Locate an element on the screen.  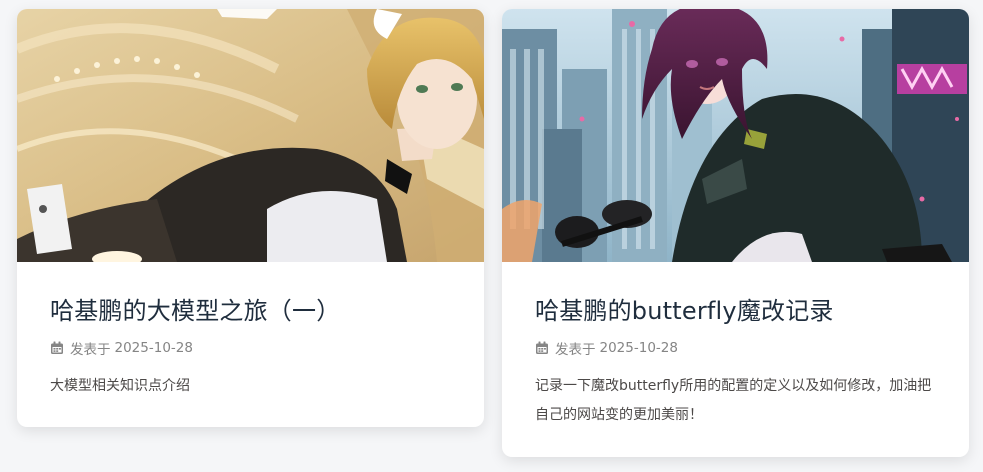
post-excerpt: 大模型相关知识点介绍 is located at coordinates (120, 386).